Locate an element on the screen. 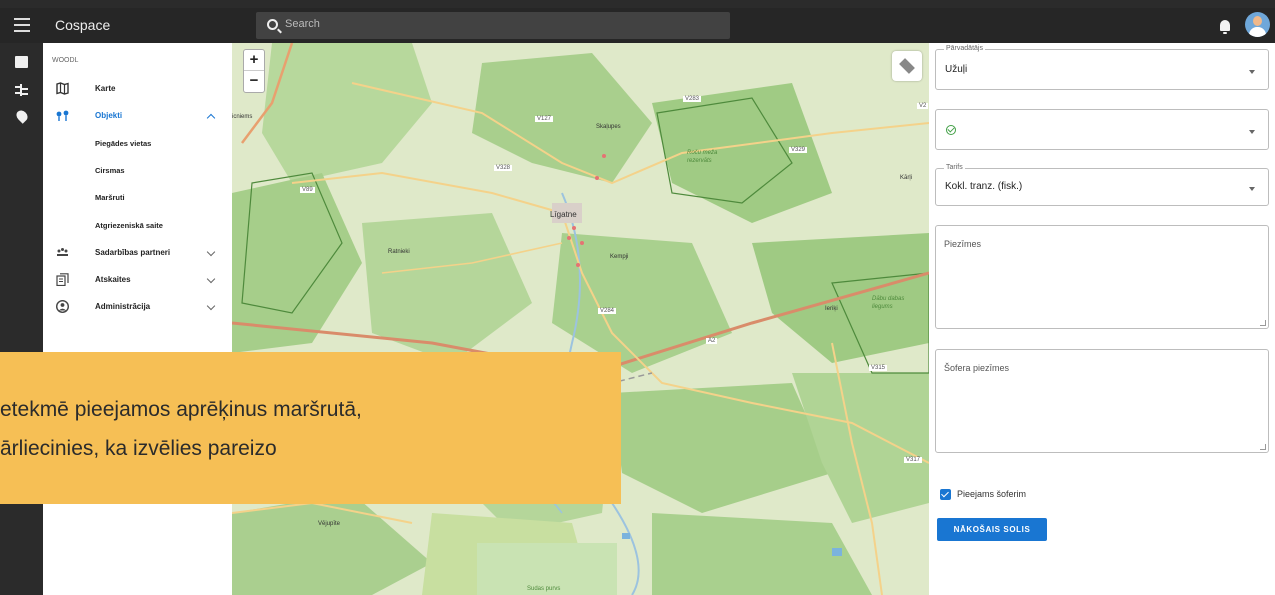  callout-line-1: etekmē pieejamos aprēķinus maršrutā, is located at coordinates (181, 409).